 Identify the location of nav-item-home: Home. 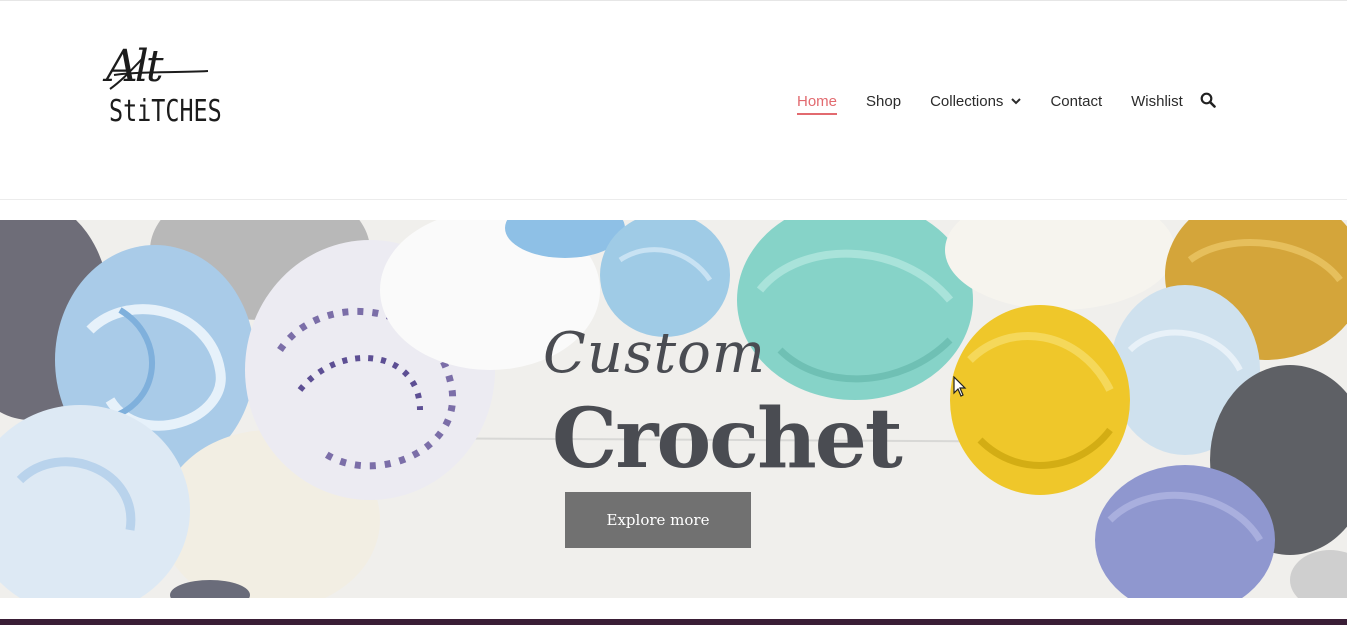
(817, 103).